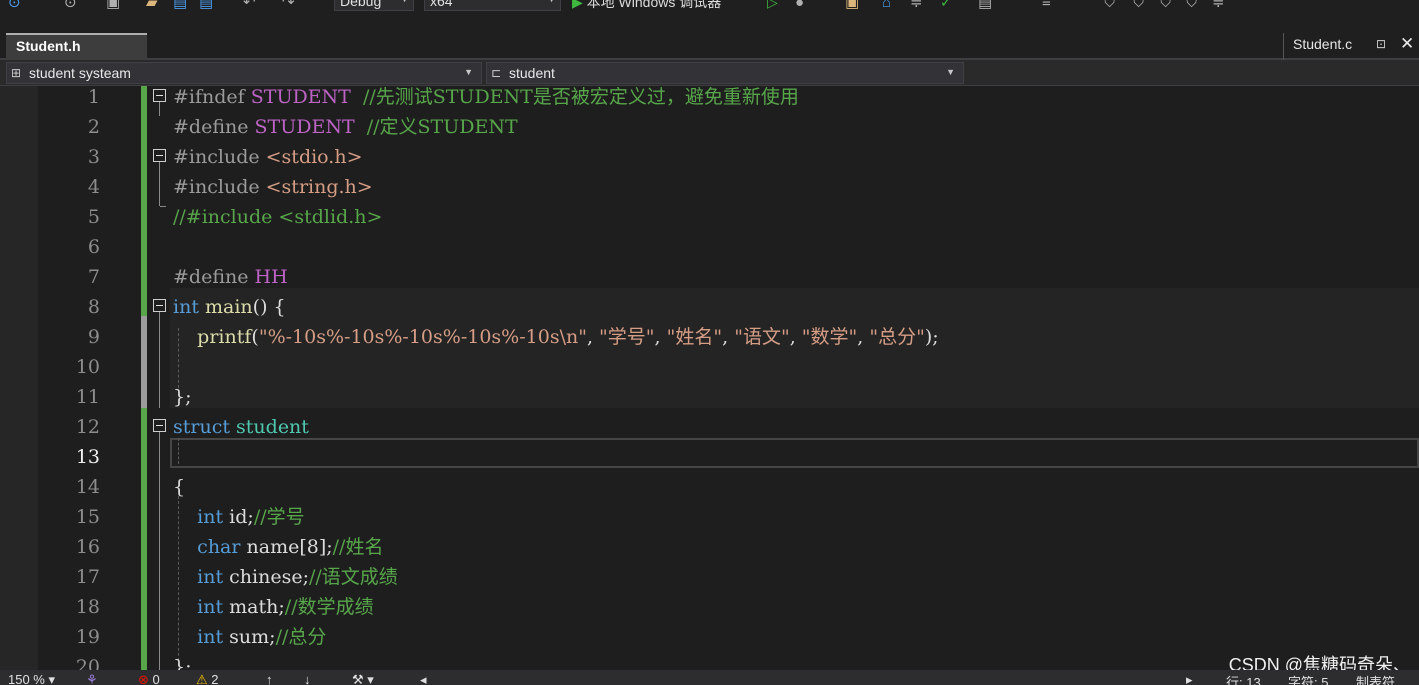  What do you see at coordinates (1191, 5) in the screenshot?
I see `bookmark-clear-icon: ⛉` at bounding box center [1191, 5].